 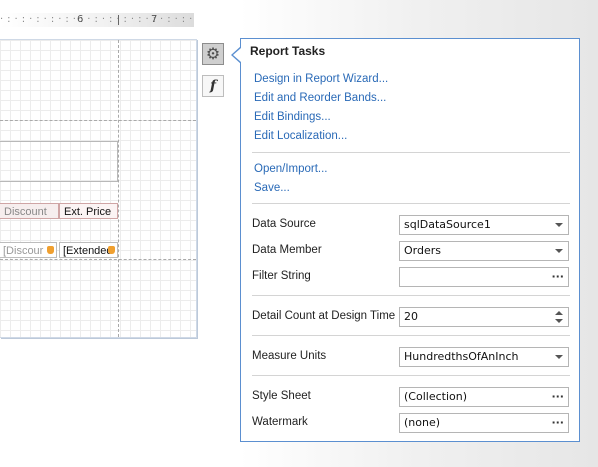 I want to click on detail-cell-discount-text: [Discour, so click(x=23, y=251).